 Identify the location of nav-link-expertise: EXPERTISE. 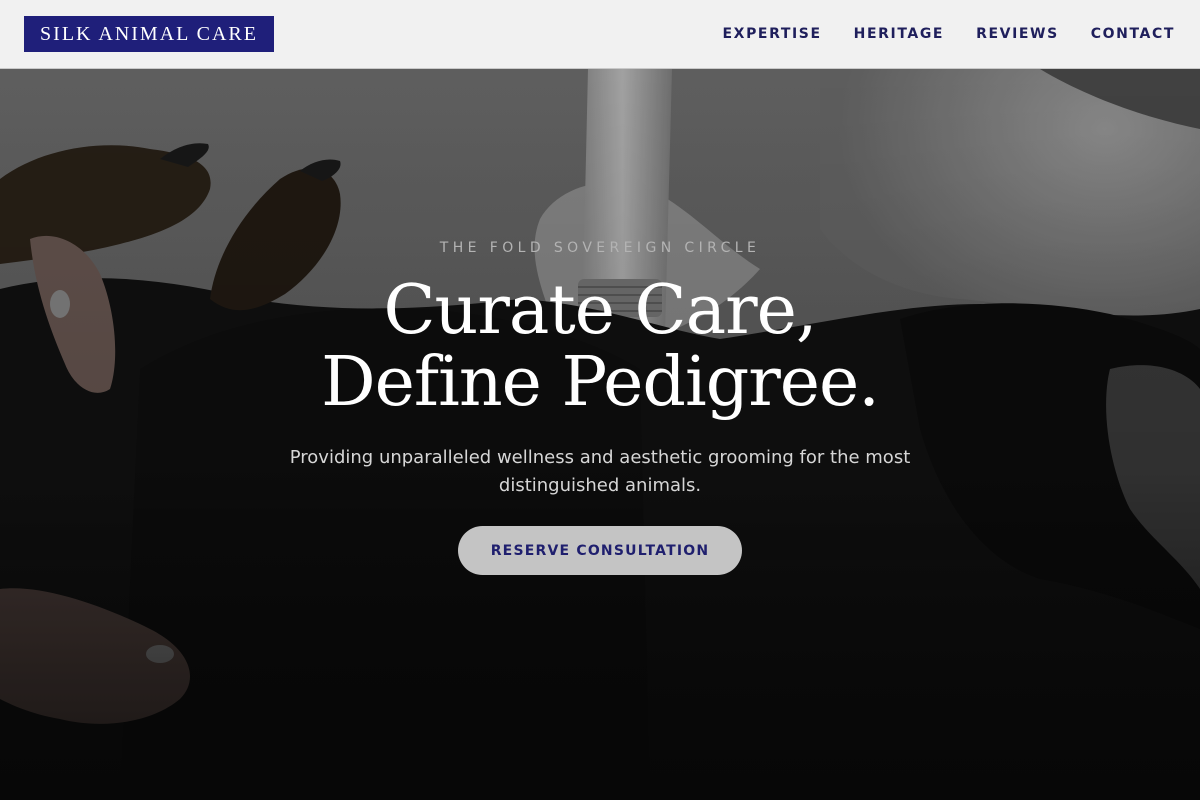
(772, 34).